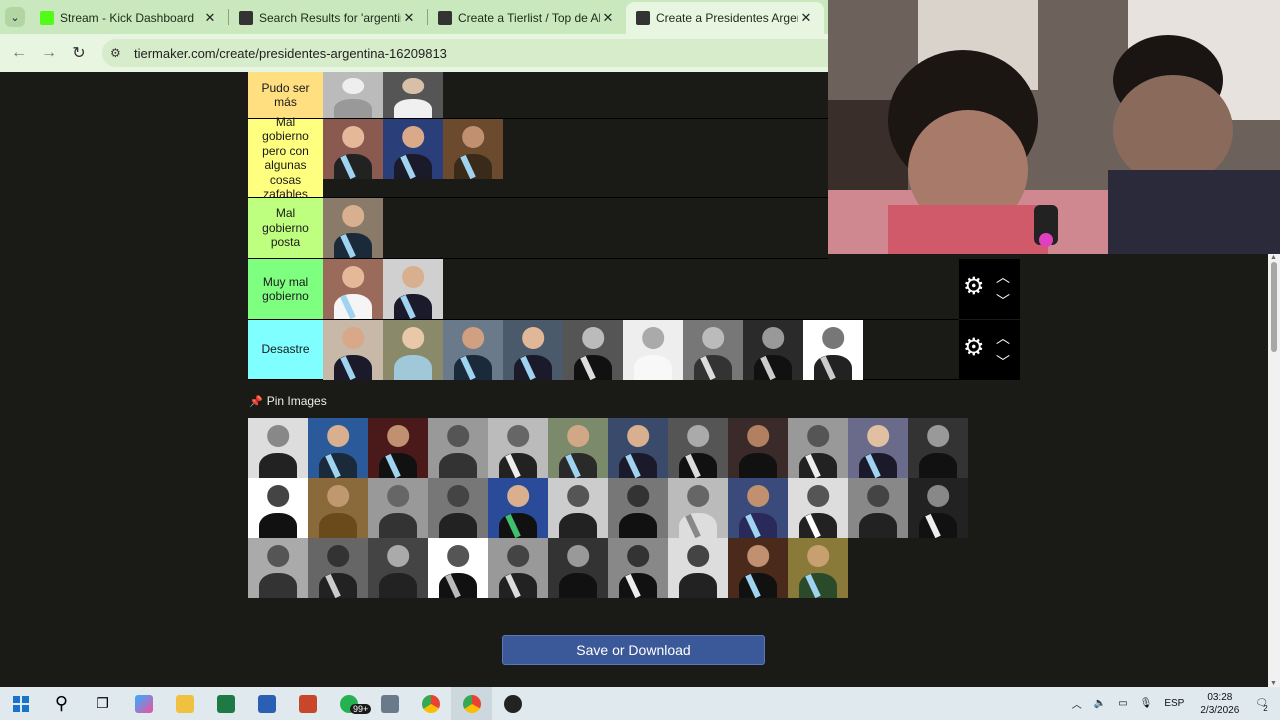 Image resolution: width=1280 pixels, height=720 pixels. Describe the element at coordinates (1100, 703) in the screenshot. I see `speaker-icon: 🔈` at that location.